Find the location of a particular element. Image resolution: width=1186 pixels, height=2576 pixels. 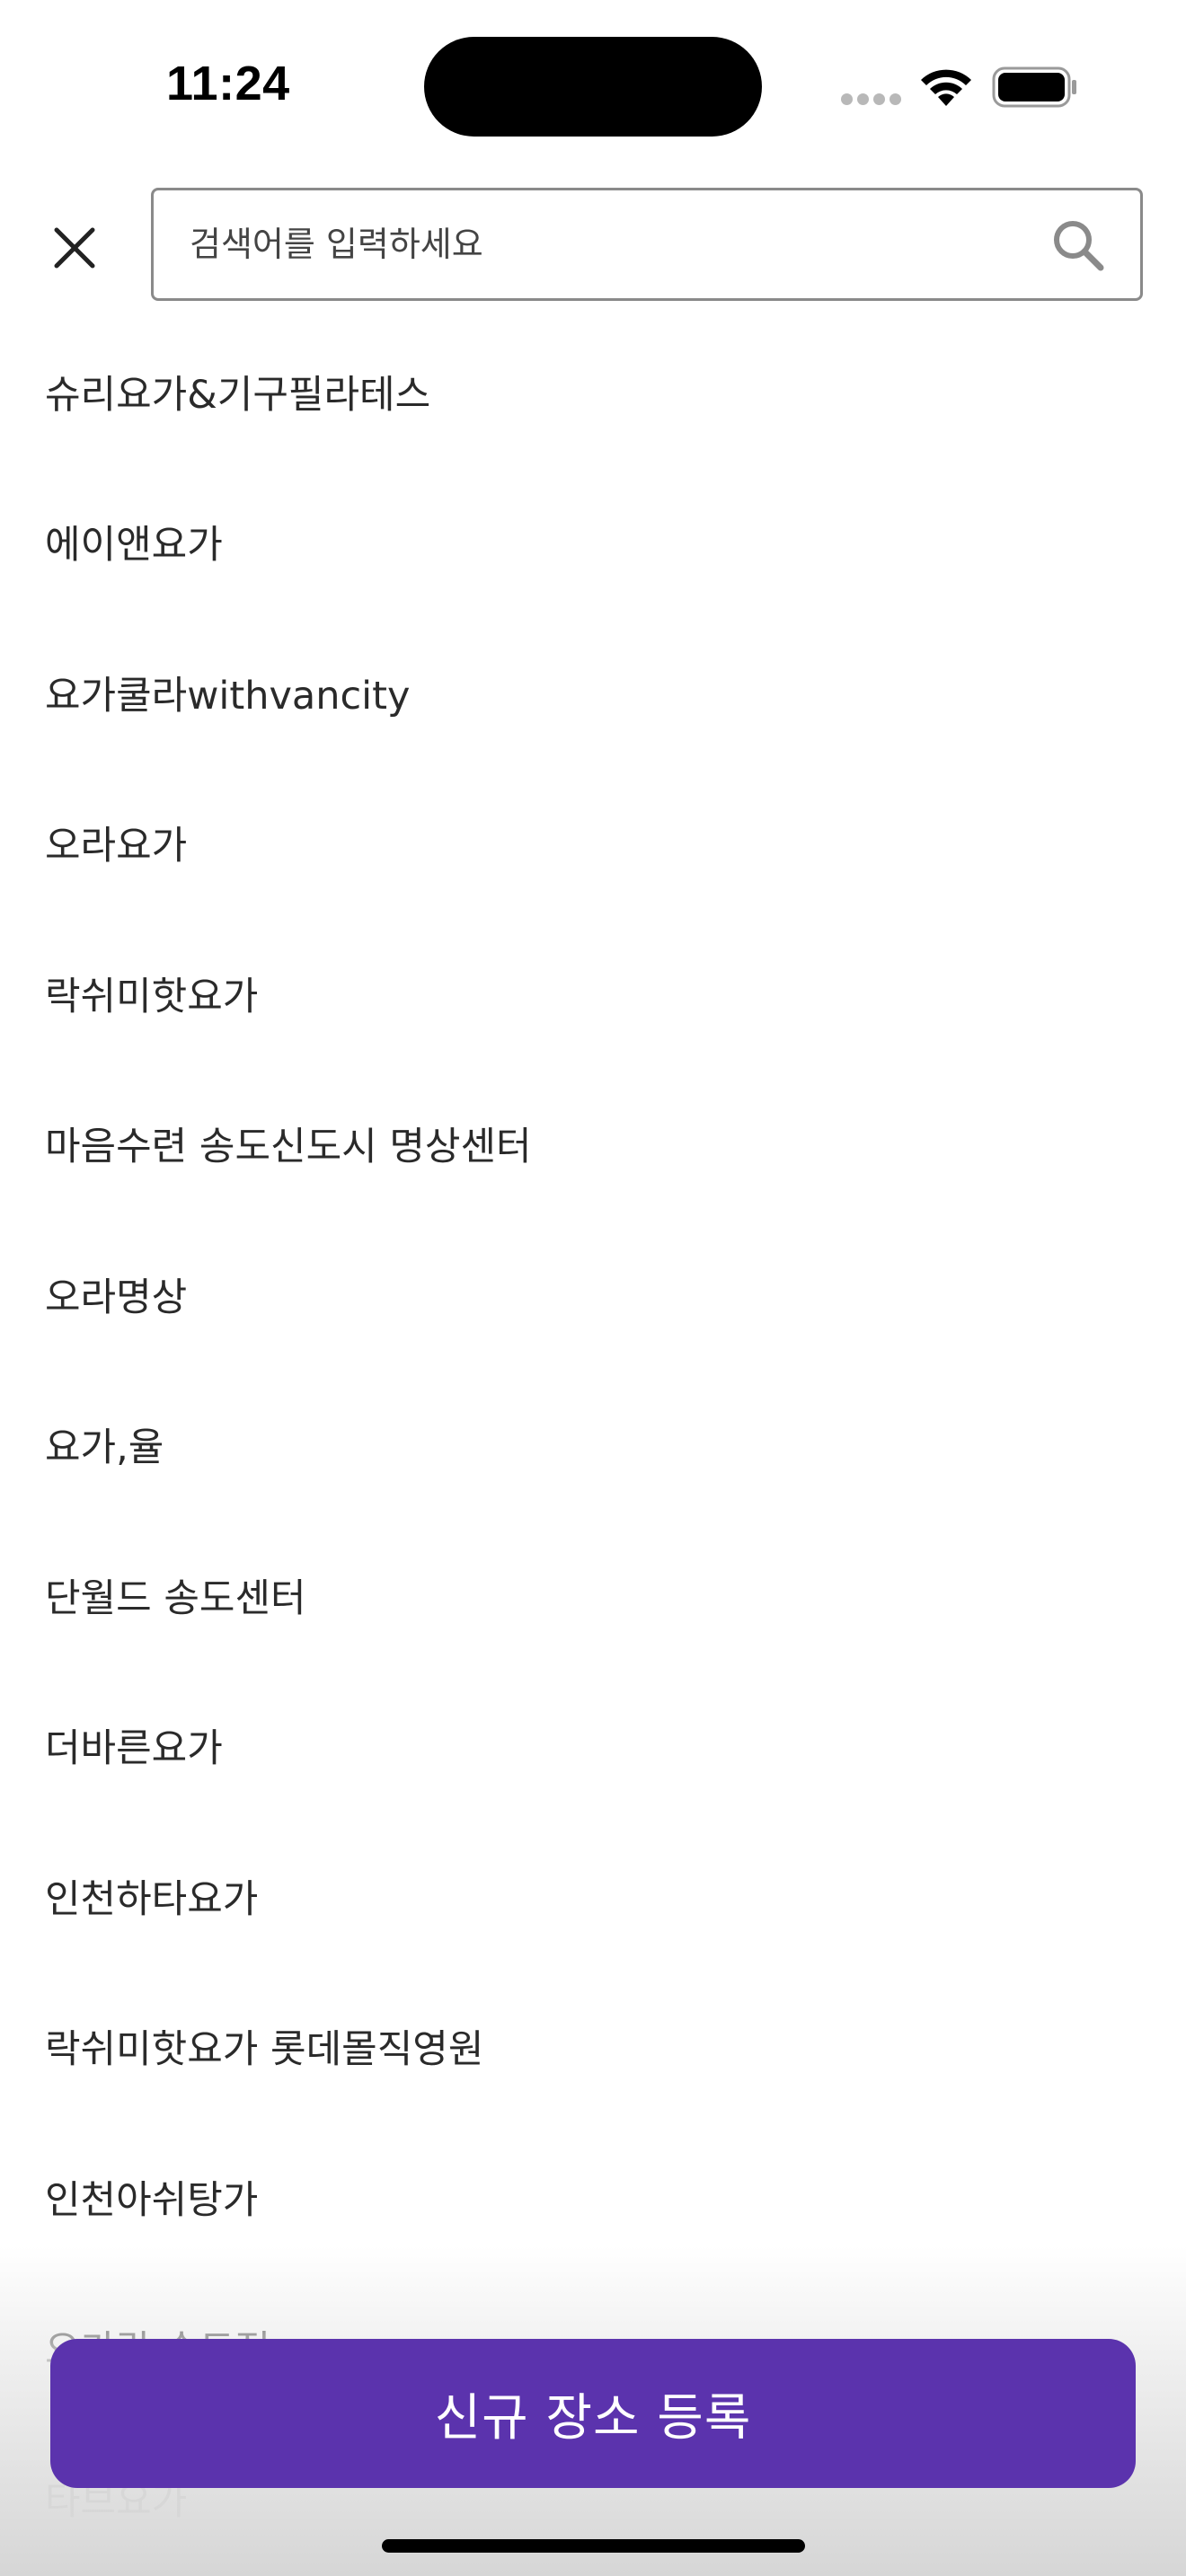

close-icon is located at coordinates (74, 248).